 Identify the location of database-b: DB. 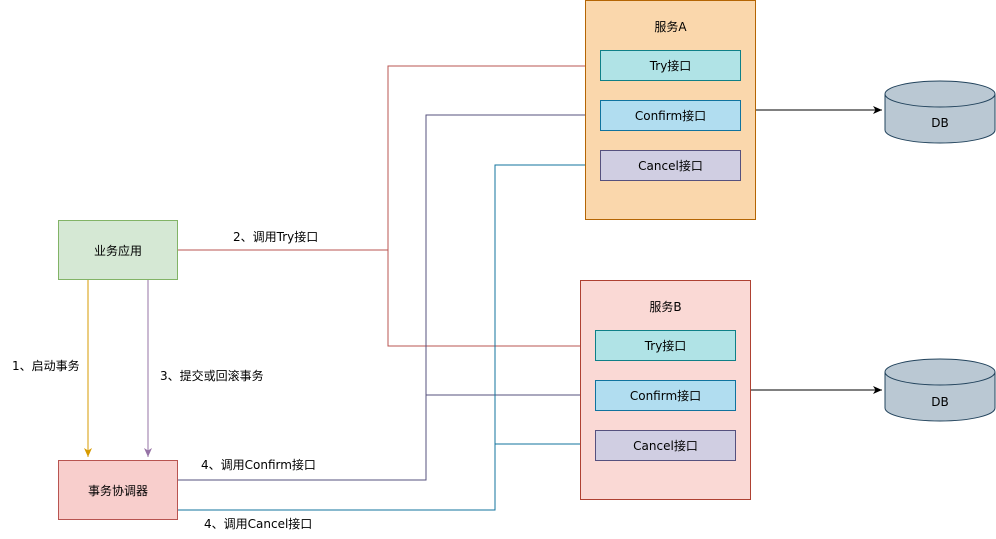
(940, 390).